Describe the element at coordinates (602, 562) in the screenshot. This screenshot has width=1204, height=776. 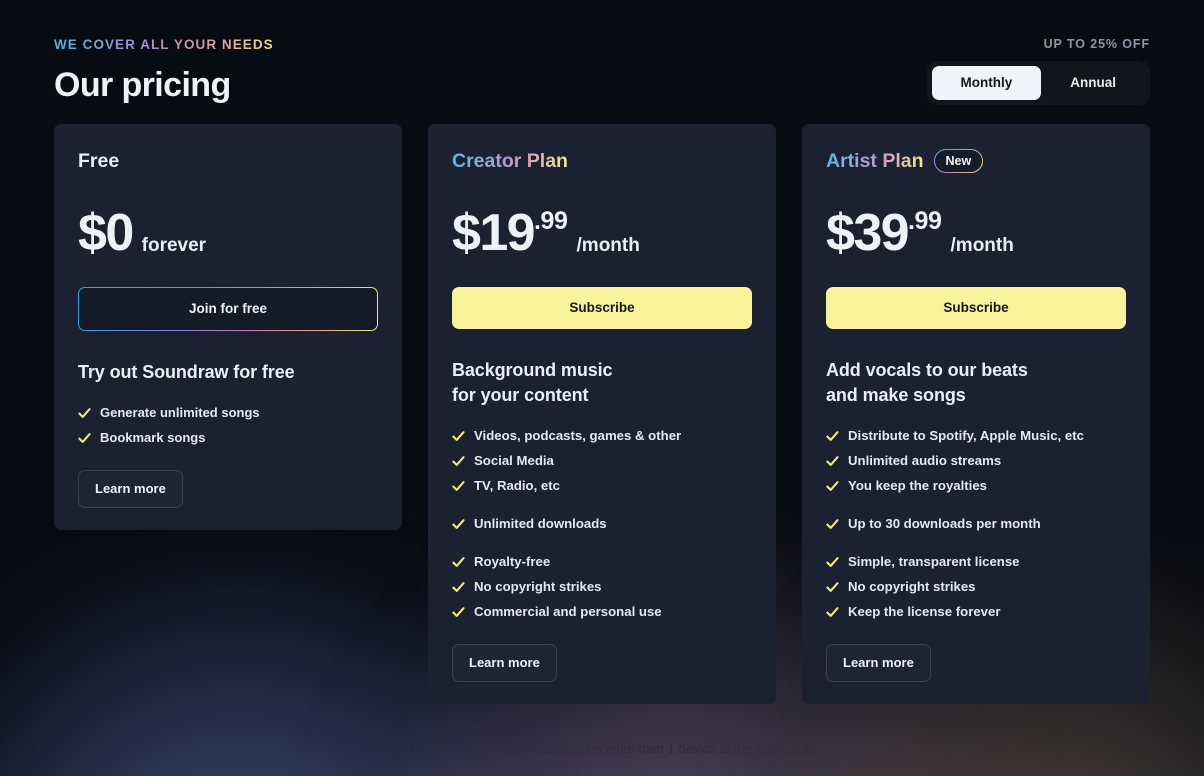
I see `feature-item: Royalty-free` at that location.